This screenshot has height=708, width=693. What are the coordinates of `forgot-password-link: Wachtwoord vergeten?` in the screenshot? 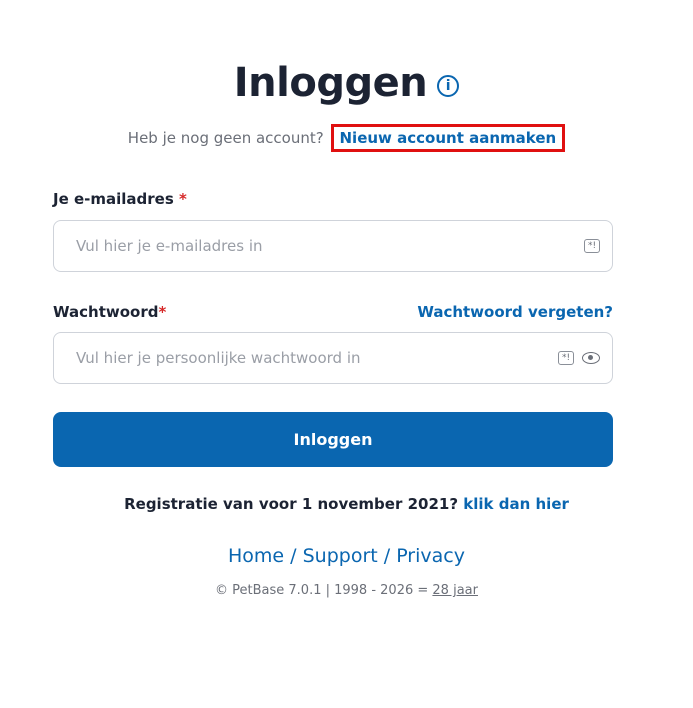 It's located at (515, 312).